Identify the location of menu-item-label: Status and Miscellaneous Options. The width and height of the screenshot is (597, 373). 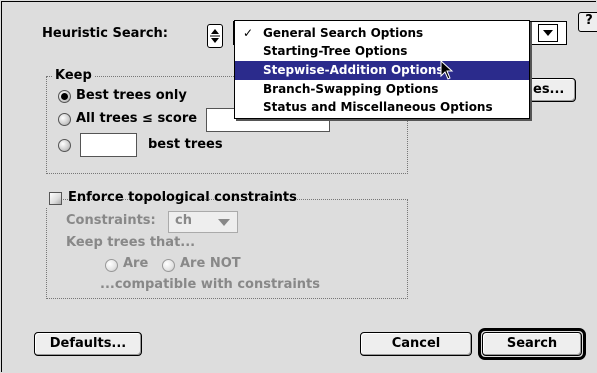
(378, 107).